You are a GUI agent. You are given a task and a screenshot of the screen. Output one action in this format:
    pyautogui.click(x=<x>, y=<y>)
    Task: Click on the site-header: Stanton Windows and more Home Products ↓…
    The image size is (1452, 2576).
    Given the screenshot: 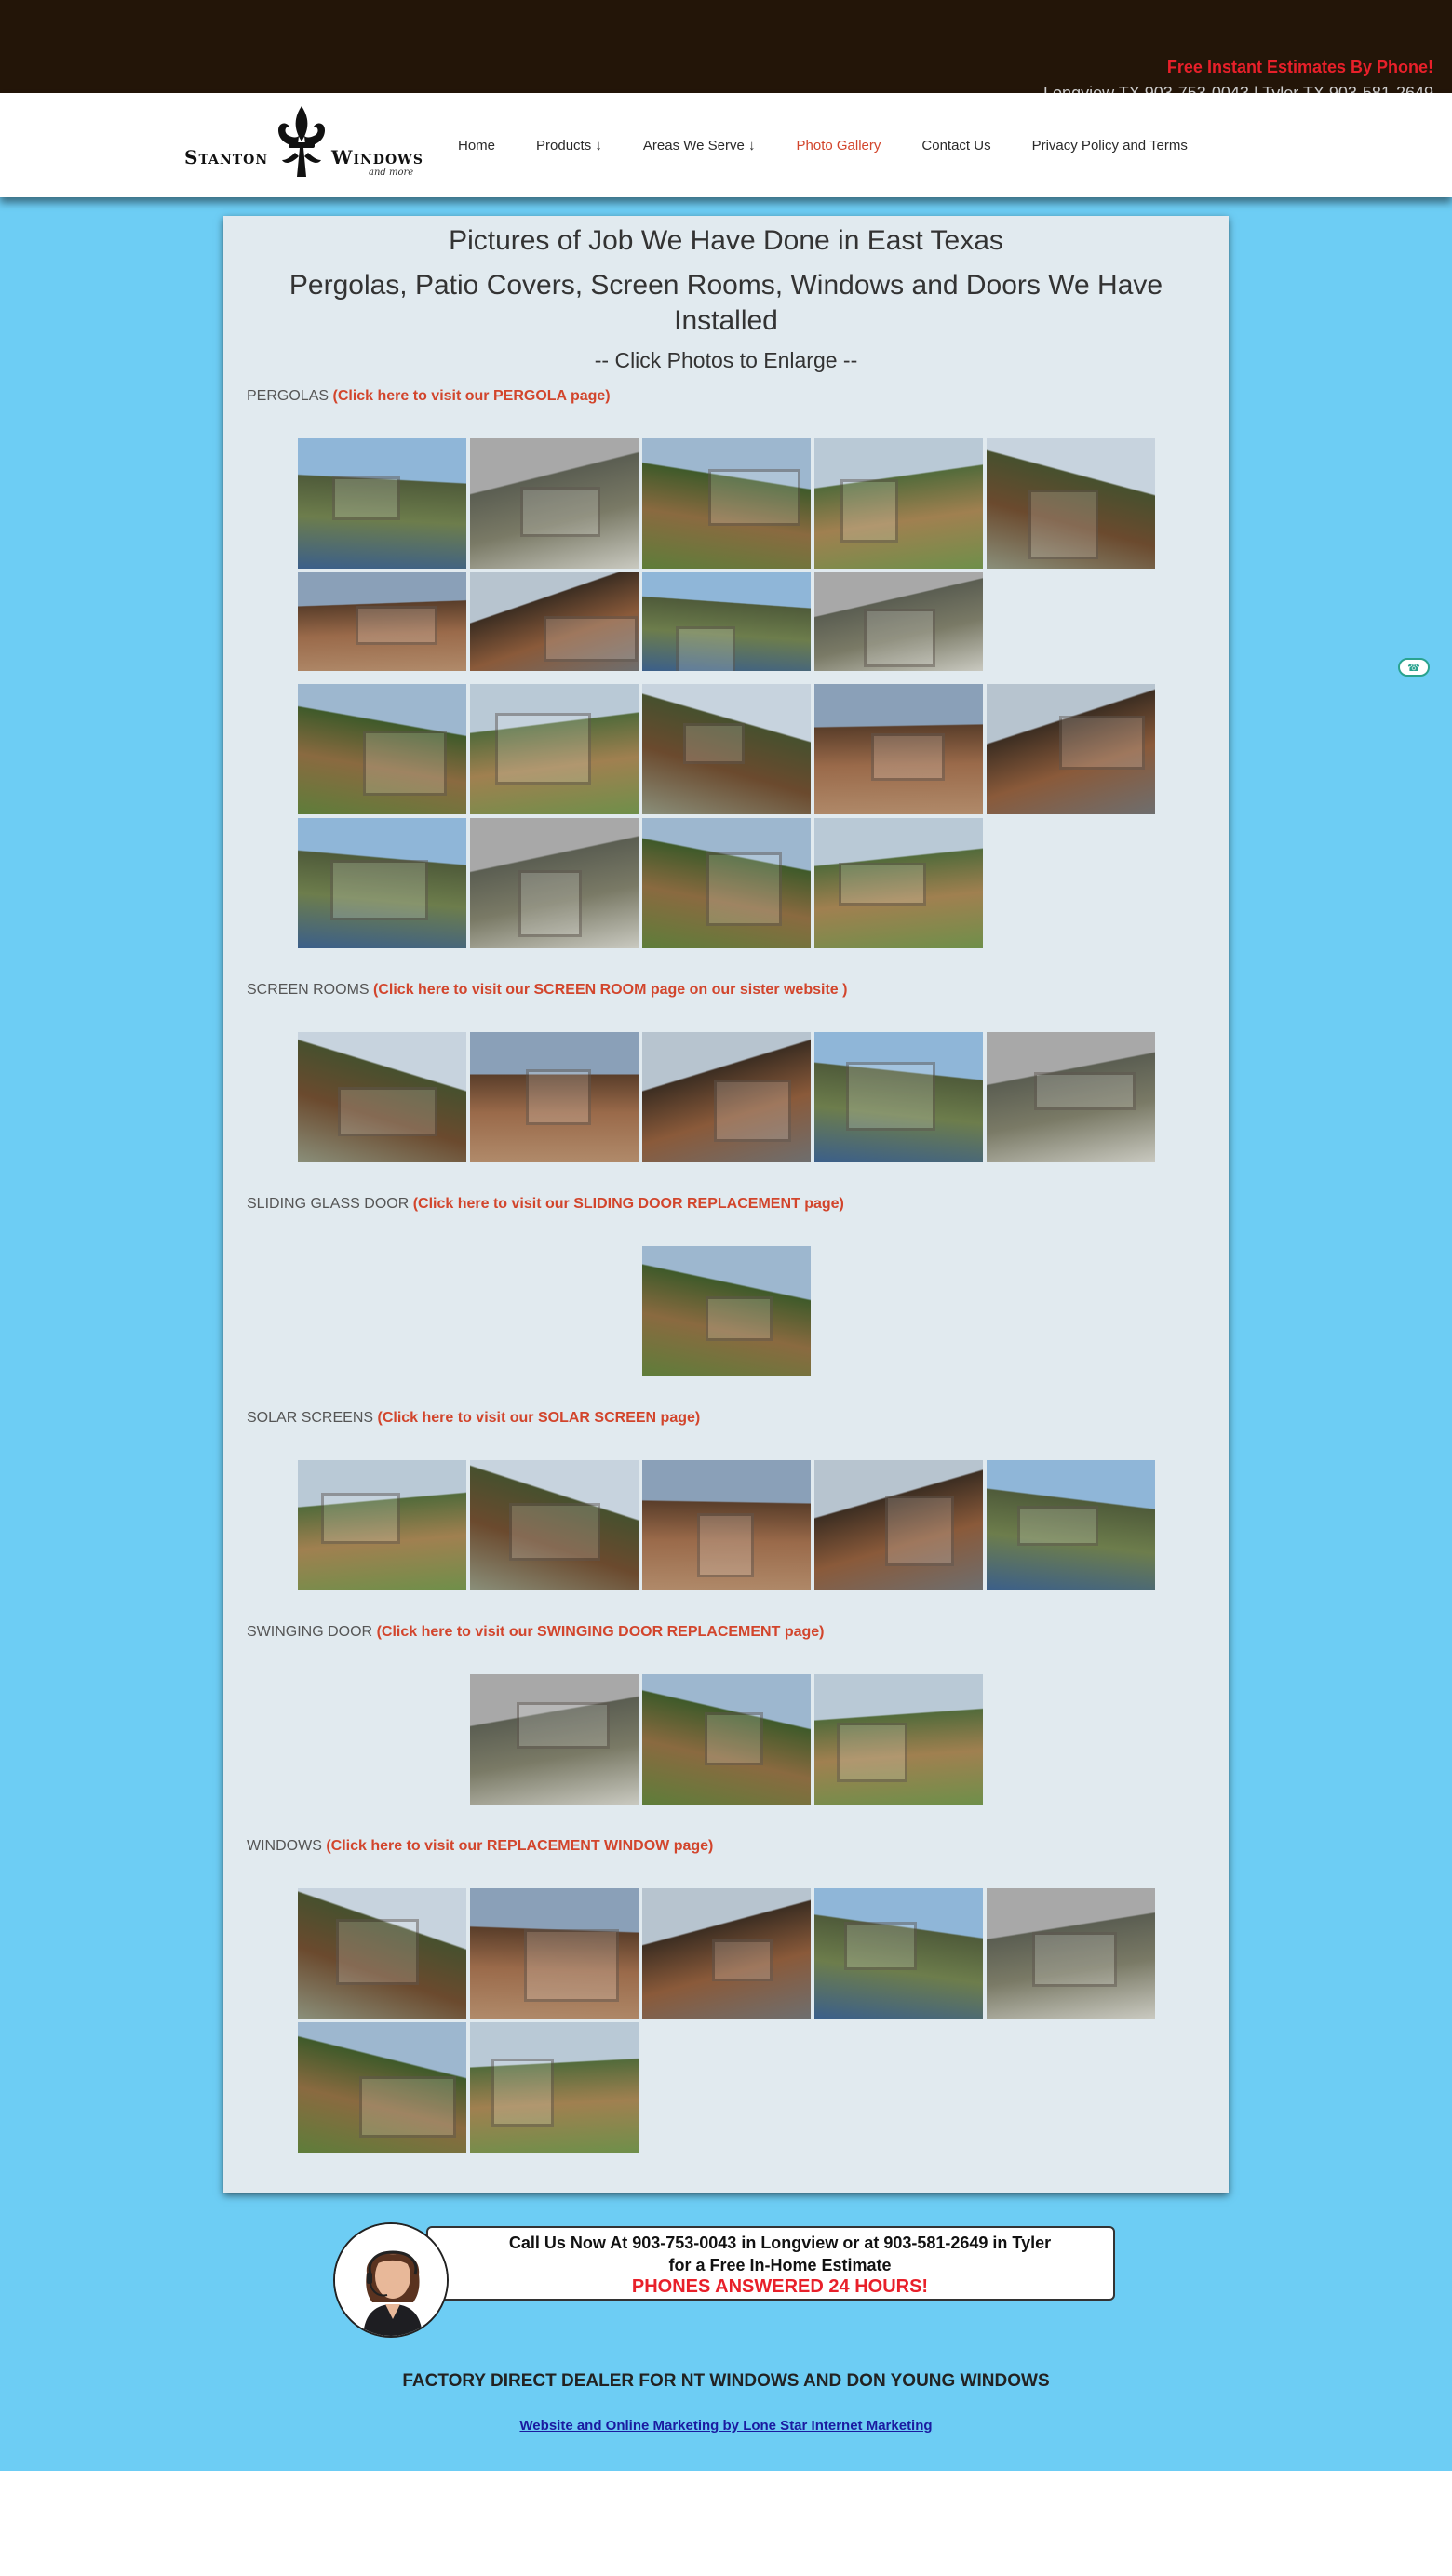 What is the action you would take?
    pyautogui.click(x=726, y=145)
    